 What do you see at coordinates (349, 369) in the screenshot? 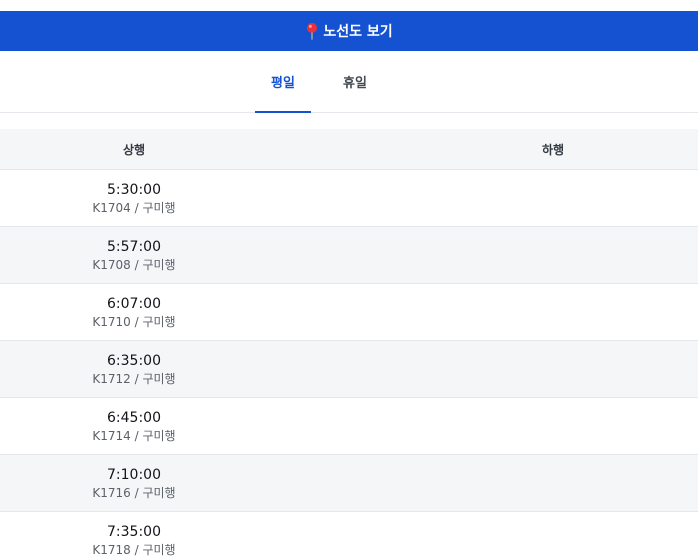
I see `table-row: 6:35:00 K1712 / 구미행` at bounding box center [349, 369].